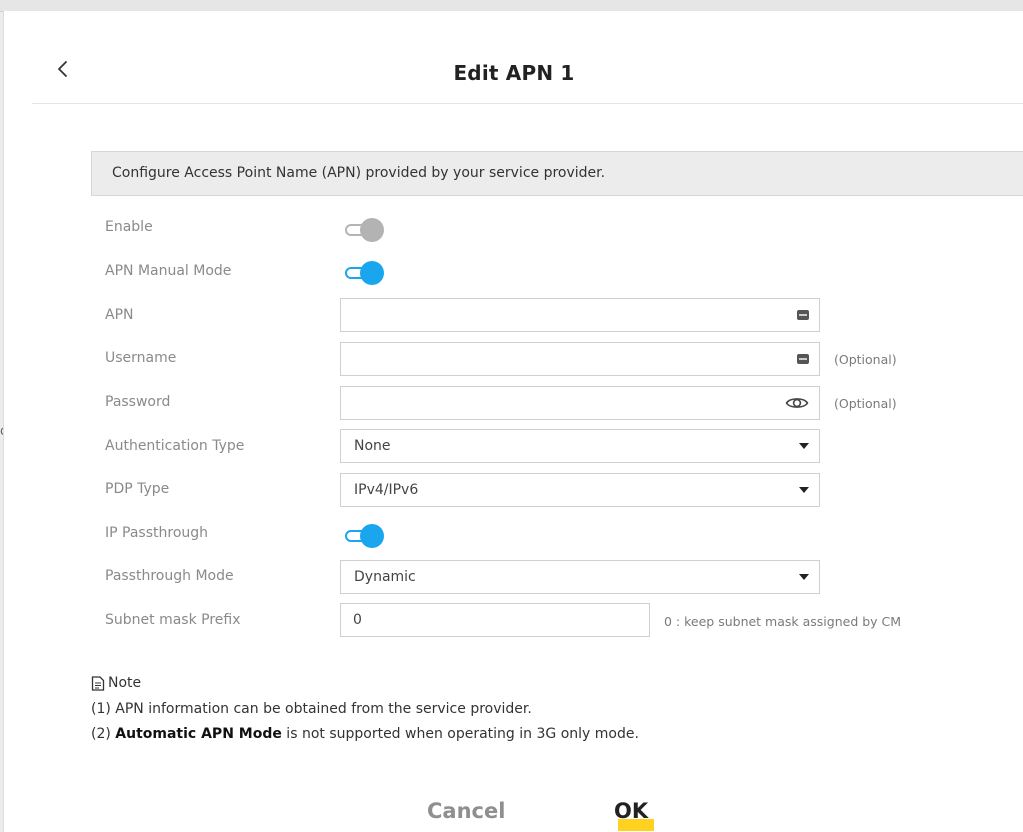 The image size is (1023, 832). What do you see at coordinates (527, 103) in the screenshot?
I see `title-divider` at bounding box center [527, 103].